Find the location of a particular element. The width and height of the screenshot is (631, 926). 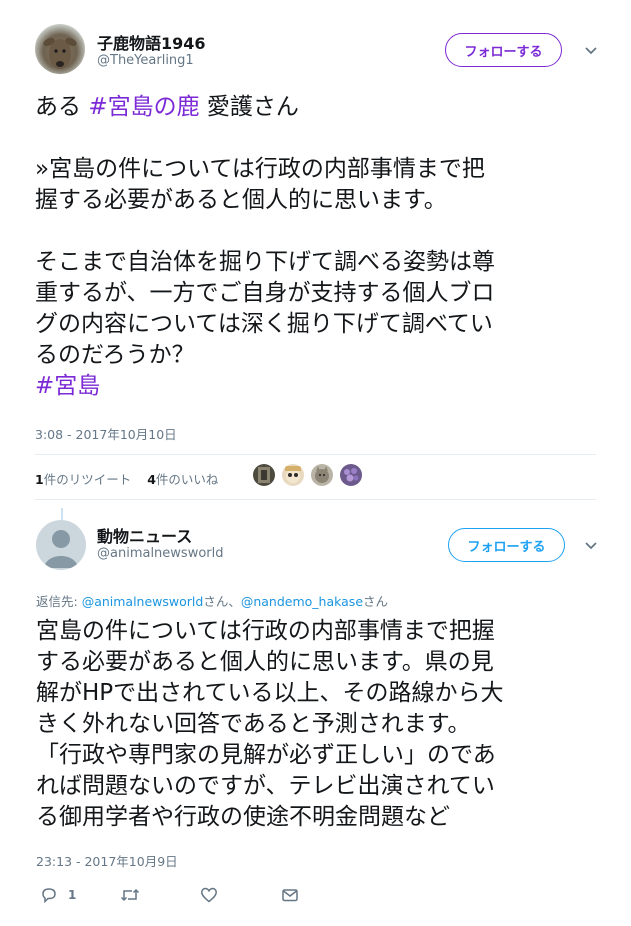

tweet-line: 解がHPで出されている以上、その路線から大 is located at coordinates (270, 693).